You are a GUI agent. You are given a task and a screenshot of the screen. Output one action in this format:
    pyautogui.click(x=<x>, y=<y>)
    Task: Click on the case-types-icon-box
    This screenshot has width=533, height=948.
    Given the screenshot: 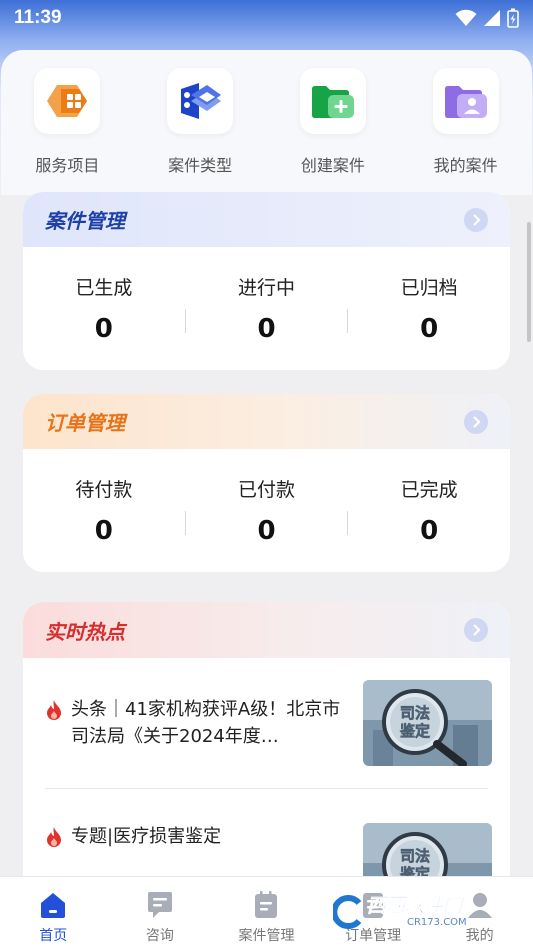 What is the action you would take?
    pyautogui.click(x=200, y=101)
    